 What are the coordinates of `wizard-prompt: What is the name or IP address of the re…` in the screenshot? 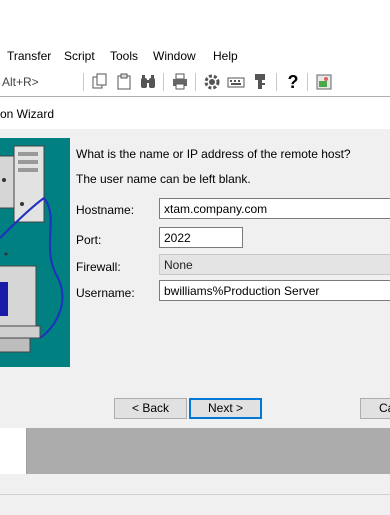 It's located at (213, 154).